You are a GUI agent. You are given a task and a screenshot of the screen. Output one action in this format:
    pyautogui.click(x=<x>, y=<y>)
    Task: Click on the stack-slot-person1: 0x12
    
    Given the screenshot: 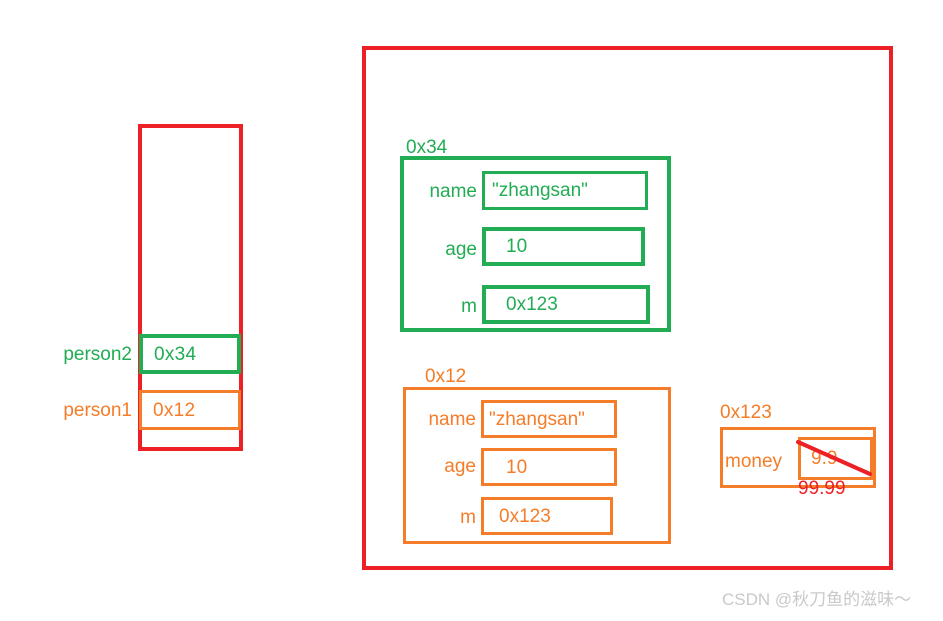 What is the action you would take?
    pyautogui.click(x=190, y=410)
    